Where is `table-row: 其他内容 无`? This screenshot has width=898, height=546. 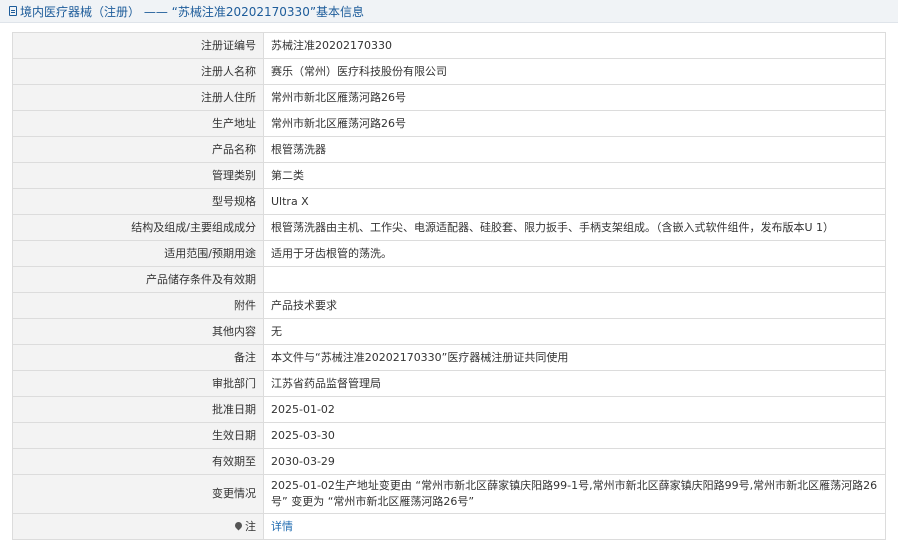 table-row: 其他内容 无 is located at coordinates (449, 331).